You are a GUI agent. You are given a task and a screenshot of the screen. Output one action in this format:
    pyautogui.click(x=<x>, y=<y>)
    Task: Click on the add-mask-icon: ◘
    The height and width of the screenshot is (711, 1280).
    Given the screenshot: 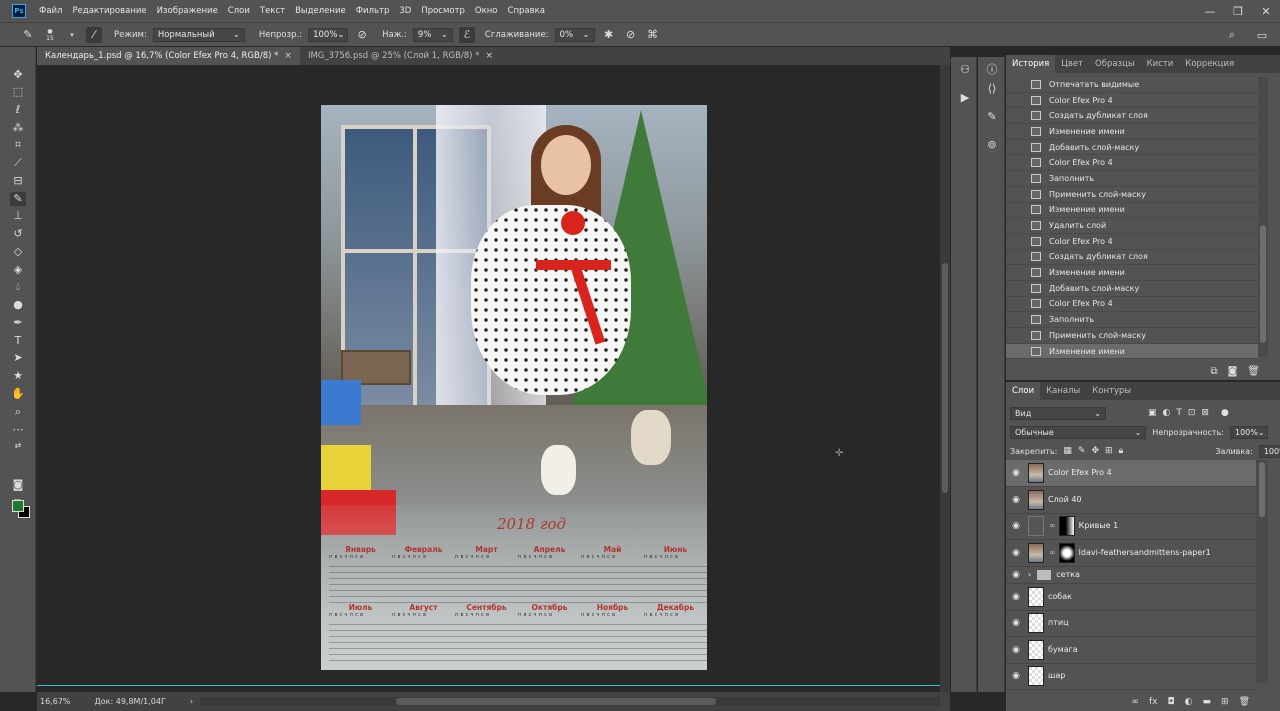 What is the action you would take?
    pyautogui.click(x=1171, y=702)
    